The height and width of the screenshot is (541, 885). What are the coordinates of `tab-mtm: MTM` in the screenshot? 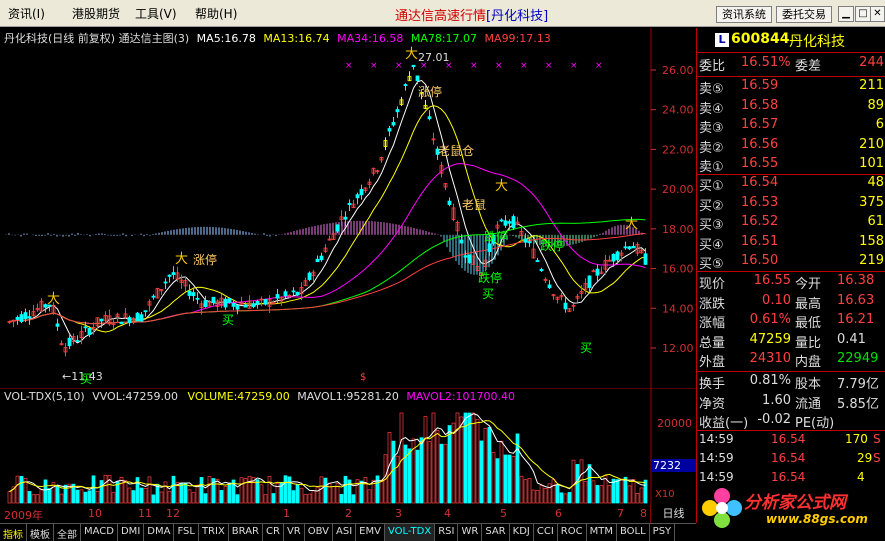 It's located at (602, 532).